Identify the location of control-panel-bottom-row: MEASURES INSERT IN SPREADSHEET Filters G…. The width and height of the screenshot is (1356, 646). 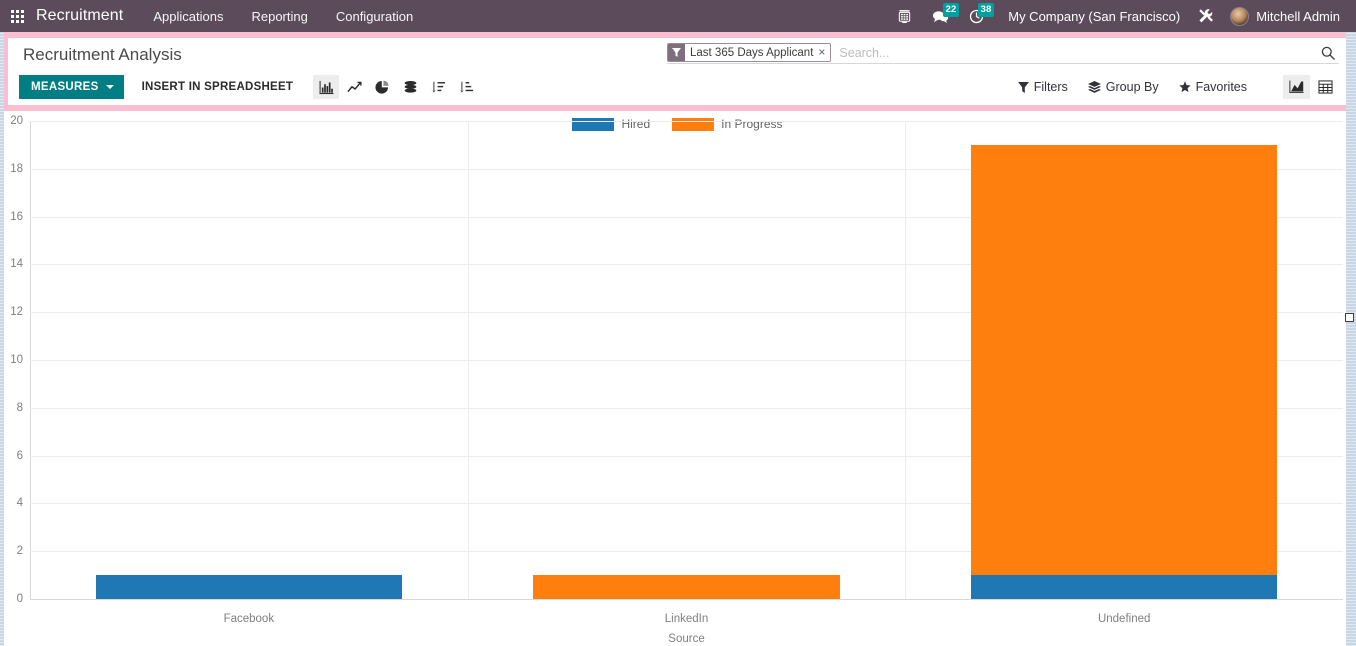
(679, 87).